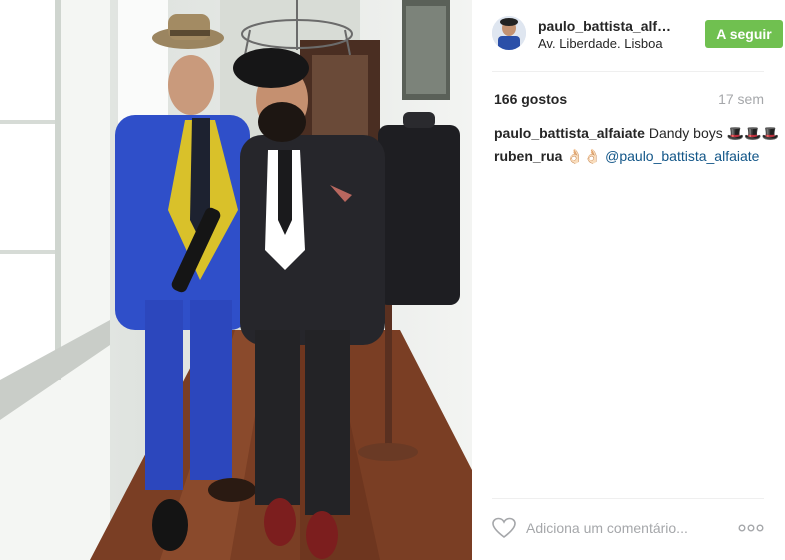 The height and width of the screenshot is (560, 785). Describe the element at coordinates (530, 99) in the screenshot. I see `likes-count: 166 gostos` at that location.